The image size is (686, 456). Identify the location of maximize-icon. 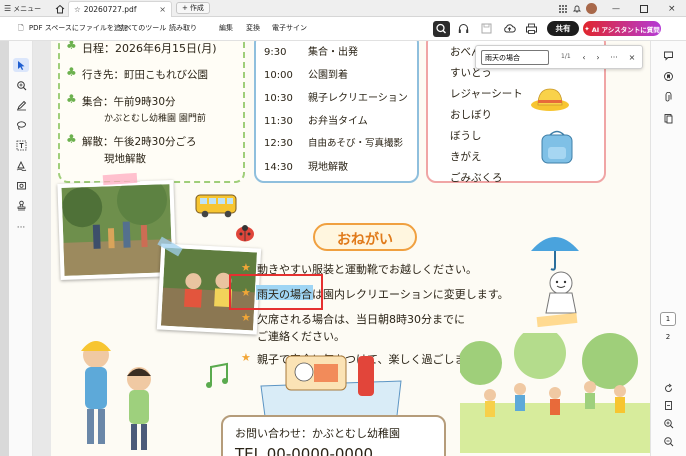
(644, 8).